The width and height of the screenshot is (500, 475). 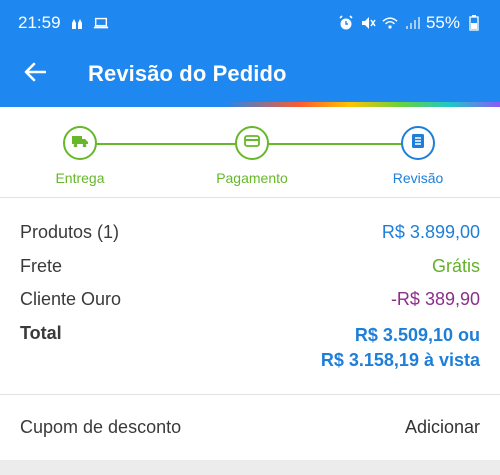 What do you see at coordinates (101, 23) in the screenshot?
I see `laptop-icon` at bounding box center [101, 23].